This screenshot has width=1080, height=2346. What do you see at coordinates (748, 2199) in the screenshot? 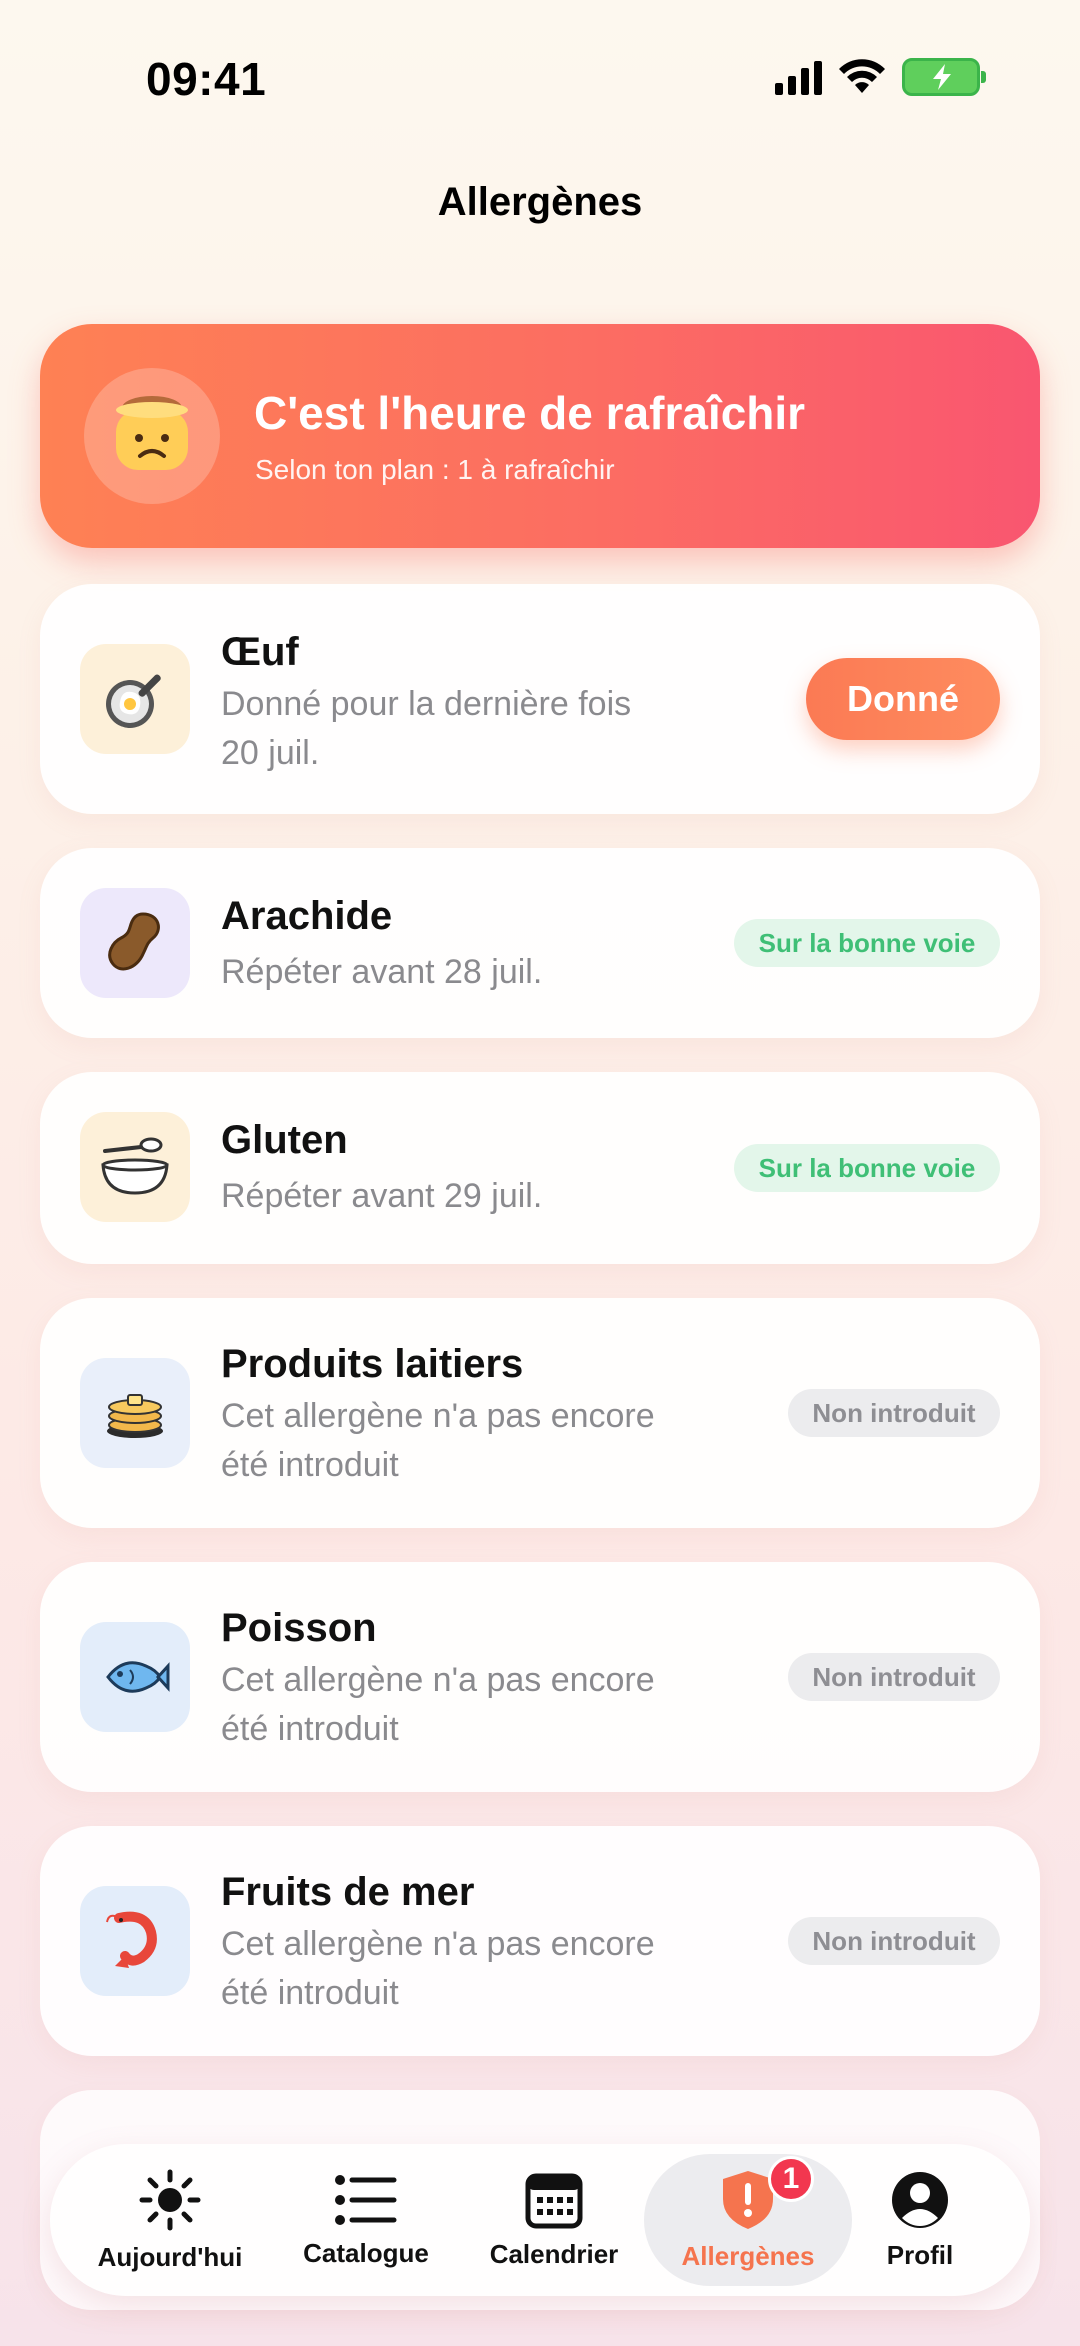
I see `shield-alert-icon` at bounding box center [748, 2199].